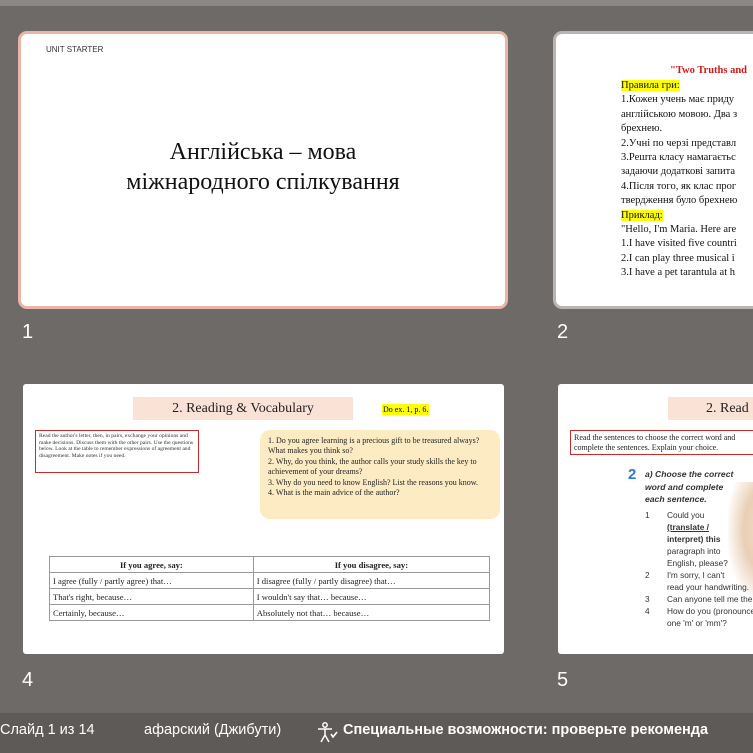 Image resolution: width=753 pixels, height=753 pixels. What do you see at coordinates (678, 258) in the screenshot?
I see `example-line: 2.I can play three musical i` at bounding box center [678, 258].